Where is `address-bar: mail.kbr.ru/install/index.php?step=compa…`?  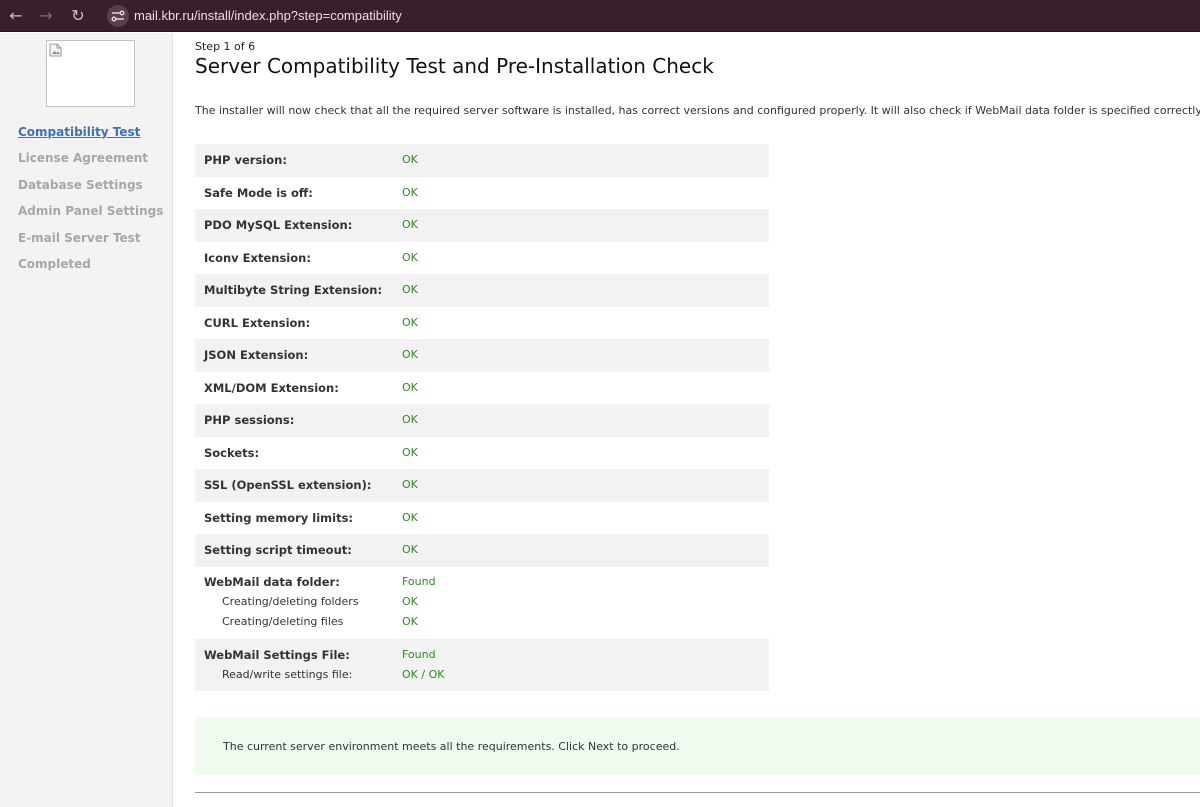 address-bar: mail.kbr.ru/install/index.php?step=compa… is located at coordinates (268, 16).